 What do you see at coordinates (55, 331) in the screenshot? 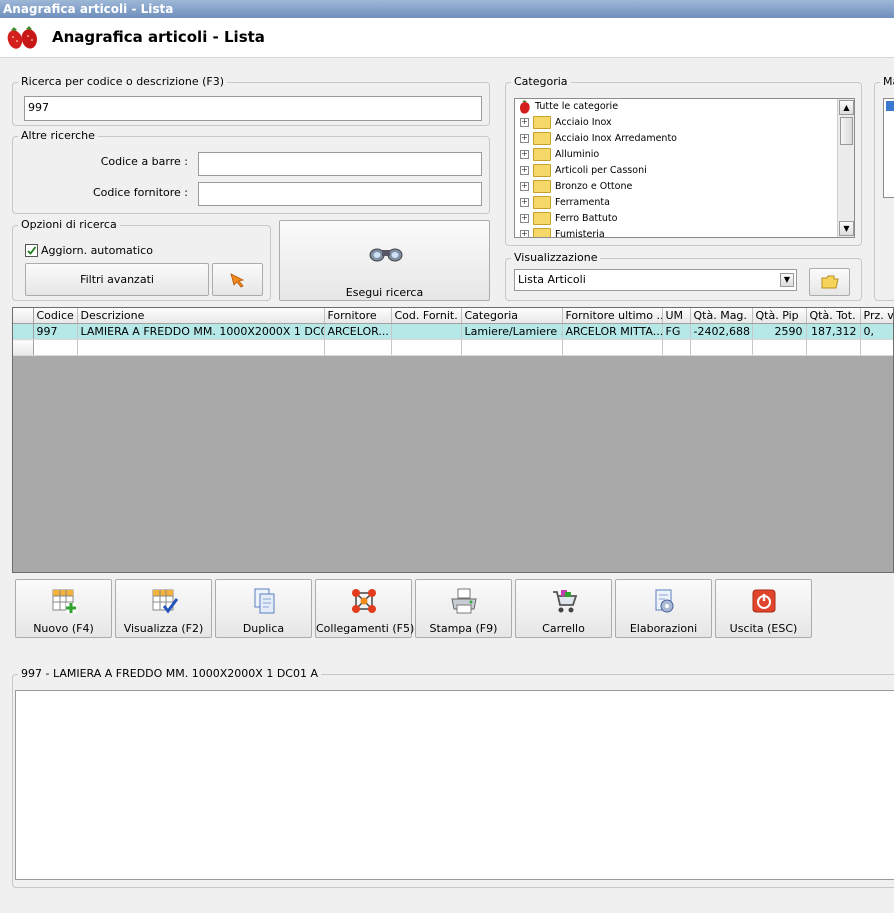
I see `table-cell: 997` at bounding box center [55, 331].